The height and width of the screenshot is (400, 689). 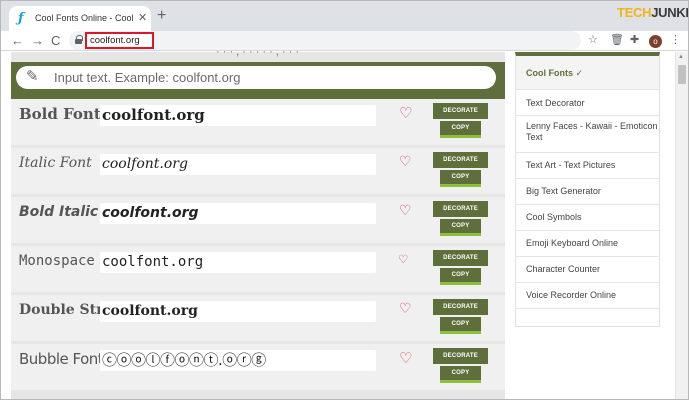 What do you see at coordinates (142, 18) in the screenshot?
I see `close-icon: ✕` at bounding box center [142, 18].